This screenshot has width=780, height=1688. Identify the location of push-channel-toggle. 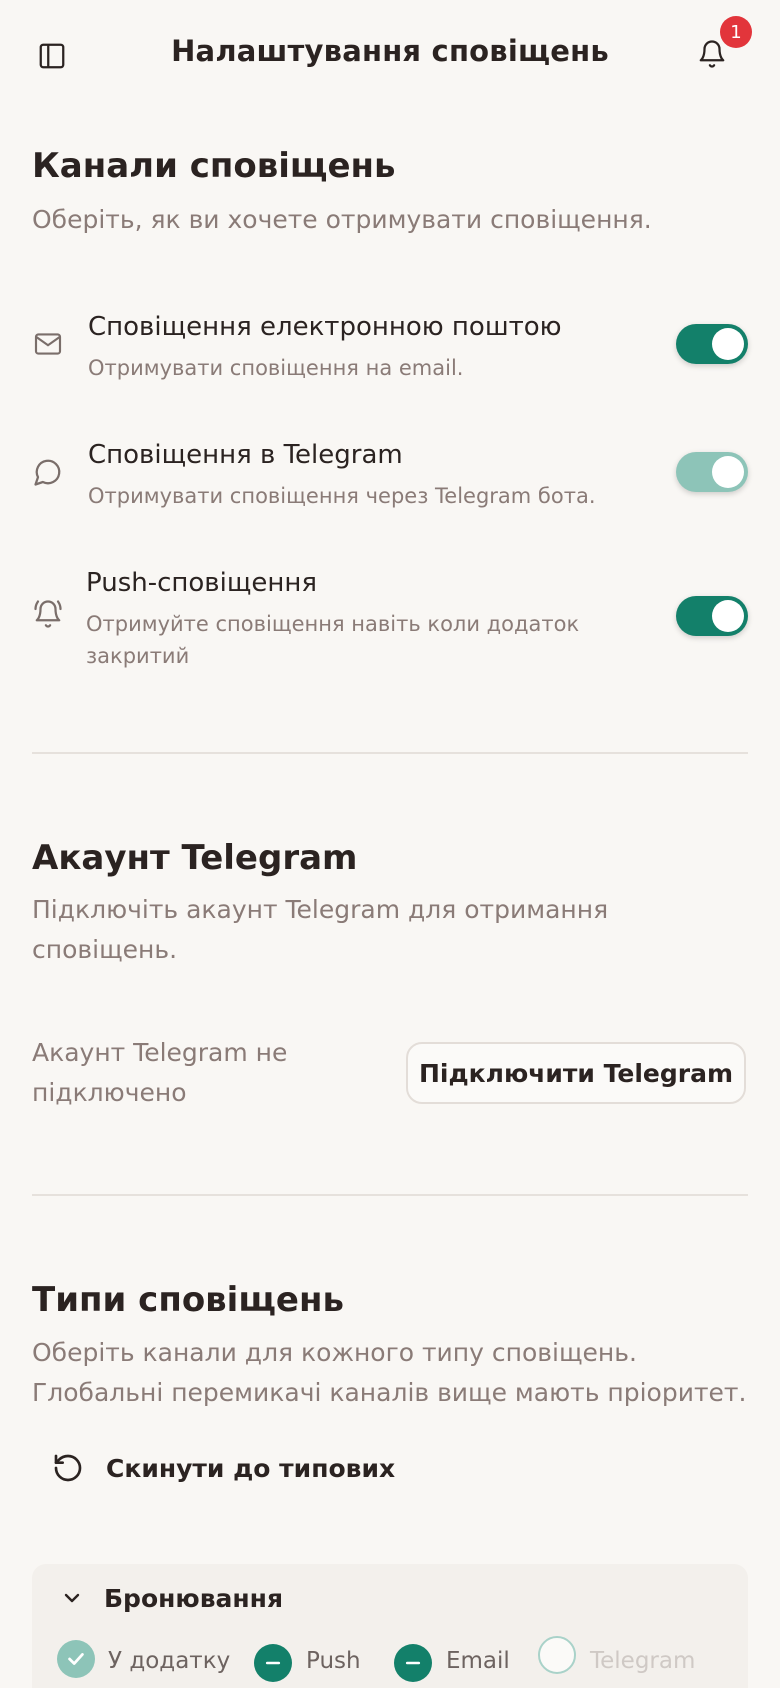
(712, 616).